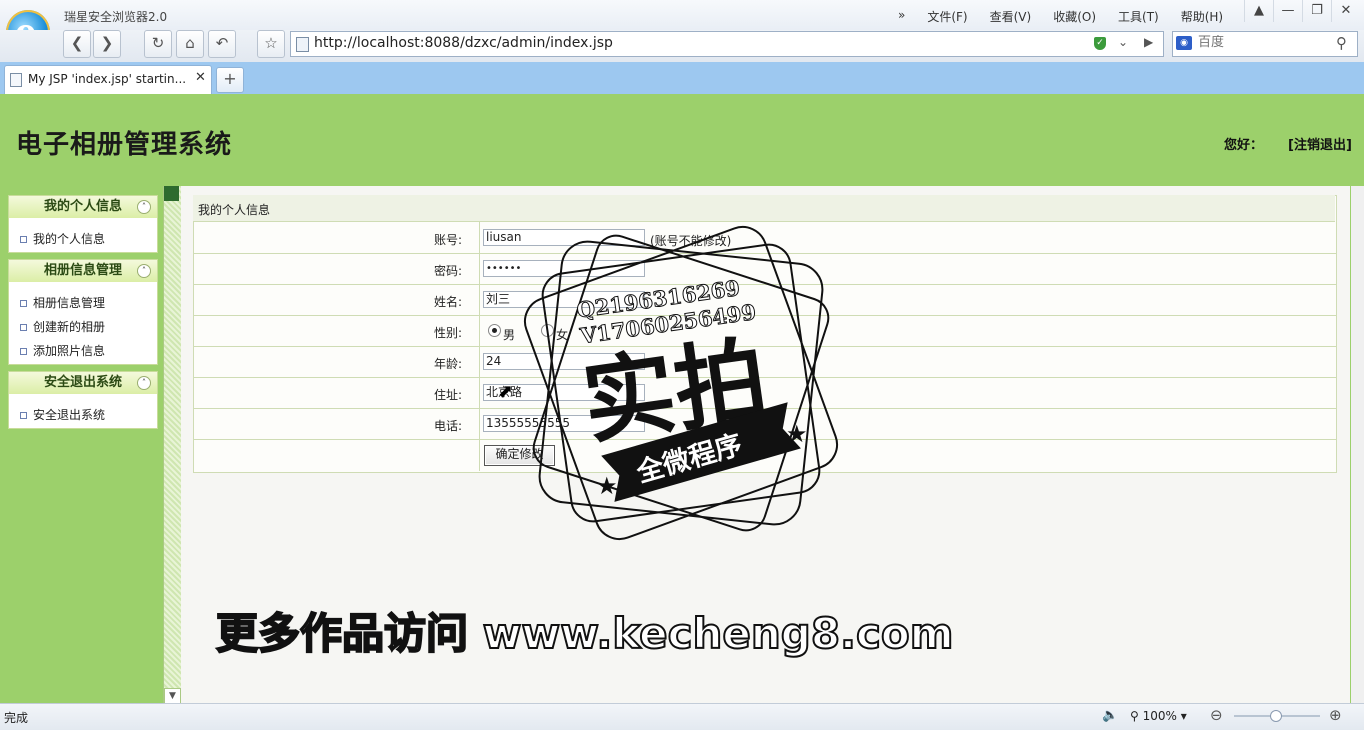 The width and height of the screenshot is (1364, 730). Describe the element at coordinates (1357, 444) in the screenshot. I see `vertical-scrollbar` at that location.